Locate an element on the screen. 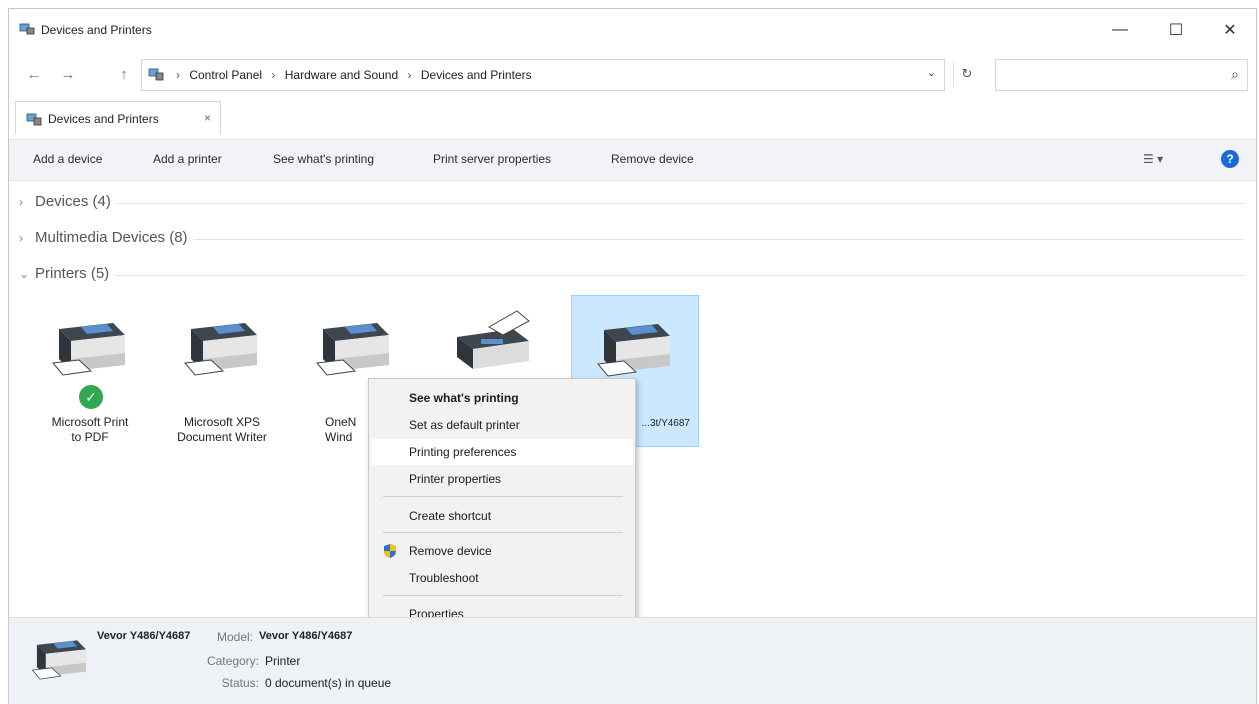 The width and height of the screenshot is (1259, 704). close-button: ✕ is located at coordinates (1230, 30).